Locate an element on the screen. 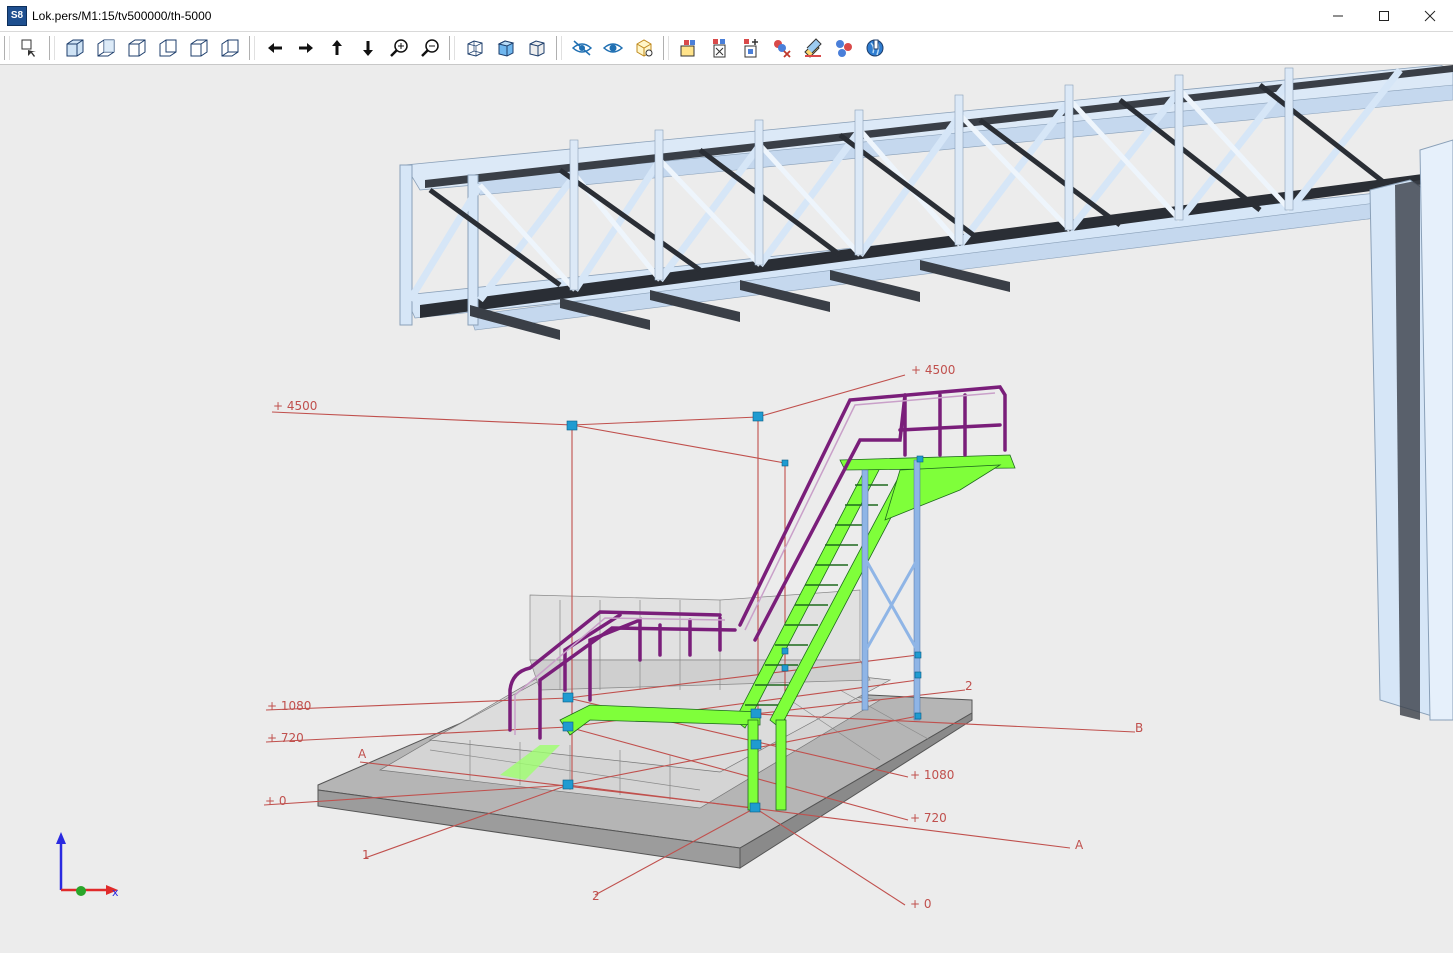 The height and width of the screenshot is (953, 1453). pan-up-button is located at coordinates (337, 48).